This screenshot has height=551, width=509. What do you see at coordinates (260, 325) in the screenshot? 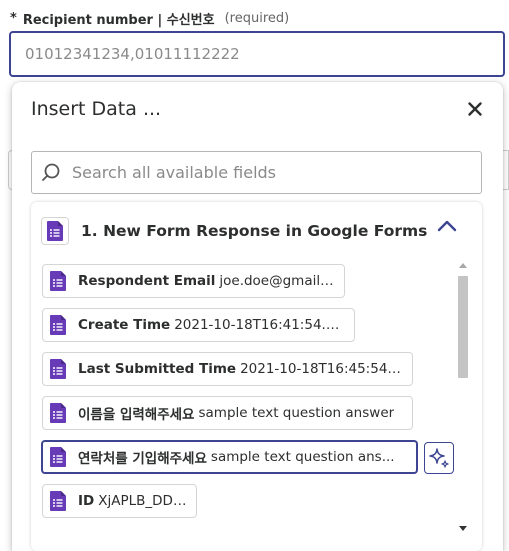
I see `field-value: 2021-10-18T16:41:54.759Z` at bounding box center [260, 325].